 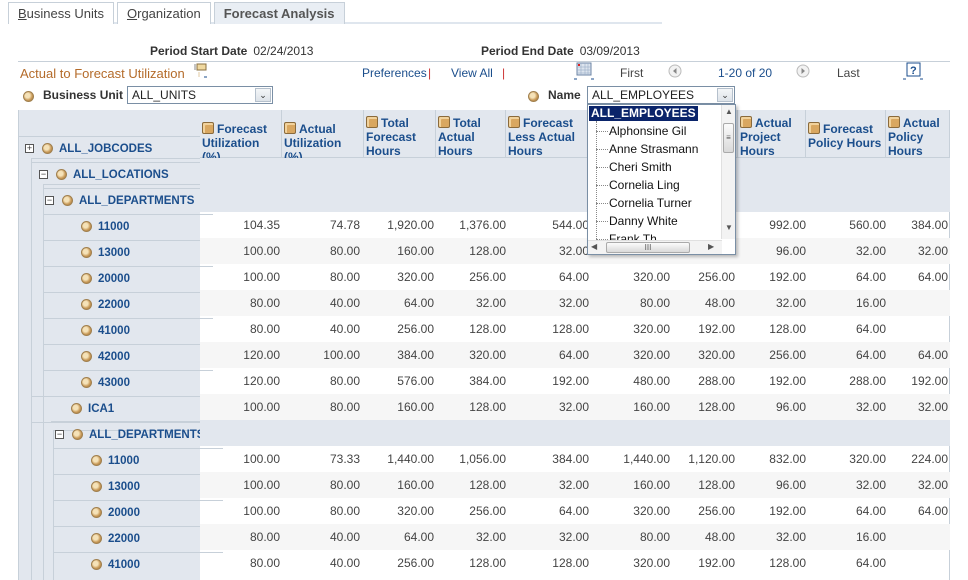 I want to click on tab-organization: Organization, so click(x=163, y=13).